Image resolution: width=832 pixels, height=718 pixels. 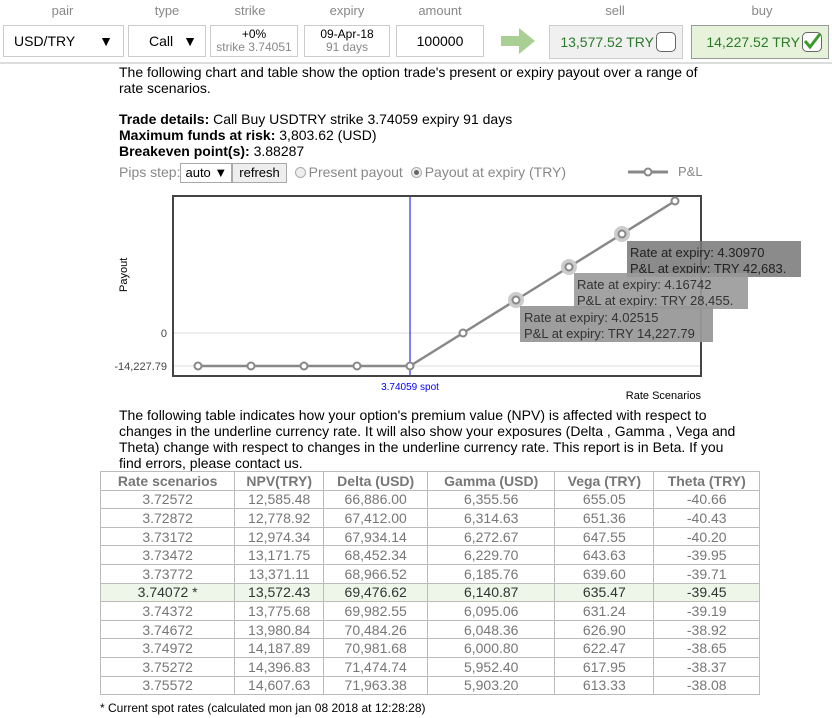 What do you see at coordinates (164, 334) in the screenshot?
I see `ytick-label: 0` at bounding box center [164, 334].